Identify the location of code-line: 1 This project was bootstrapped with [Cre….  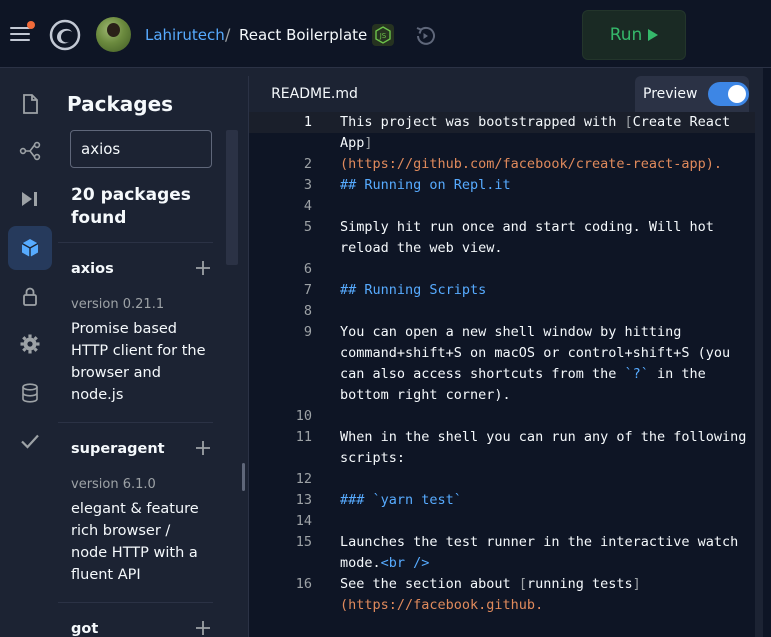
(506, 142).